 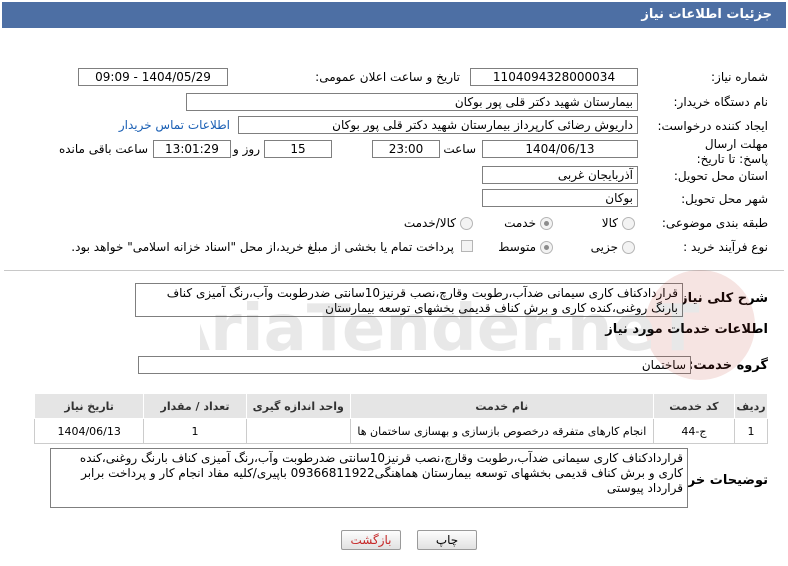 I want to click on days-field: 15, so click(x=298, y=149).